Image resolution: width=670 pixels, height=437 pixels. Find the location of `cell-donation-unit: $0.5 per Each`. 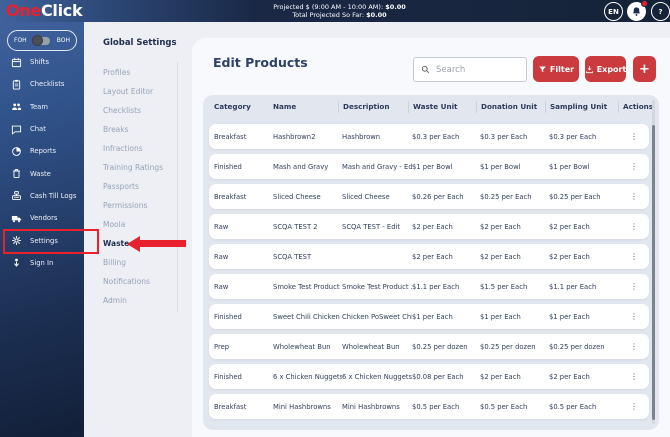

cell-donation-unit: $0.5 per Each is located at coordinates (504, 406).